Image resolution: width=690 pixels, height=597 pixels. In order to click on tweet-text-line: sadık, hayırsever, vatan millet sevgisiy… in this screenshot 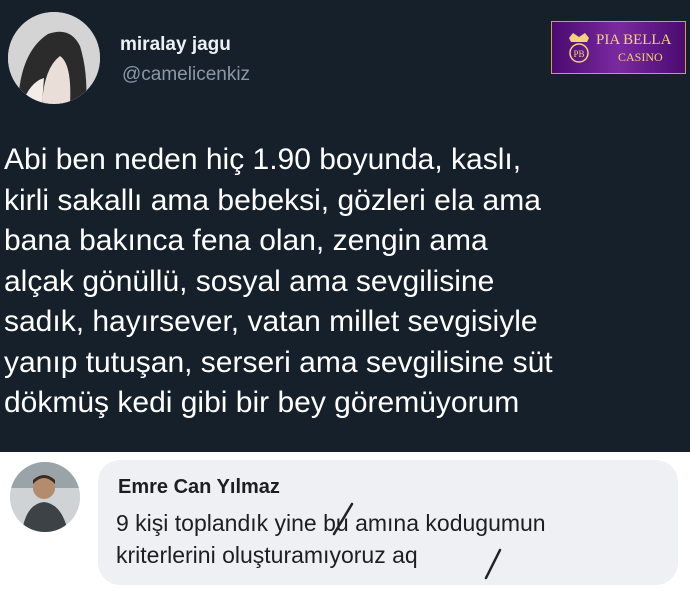, I will do `click(271, 321)`.